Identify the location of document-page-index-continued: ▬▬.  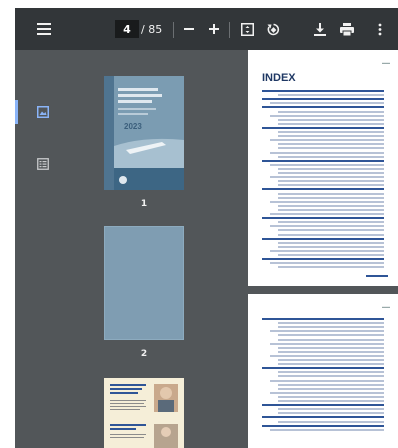
(323, 371).